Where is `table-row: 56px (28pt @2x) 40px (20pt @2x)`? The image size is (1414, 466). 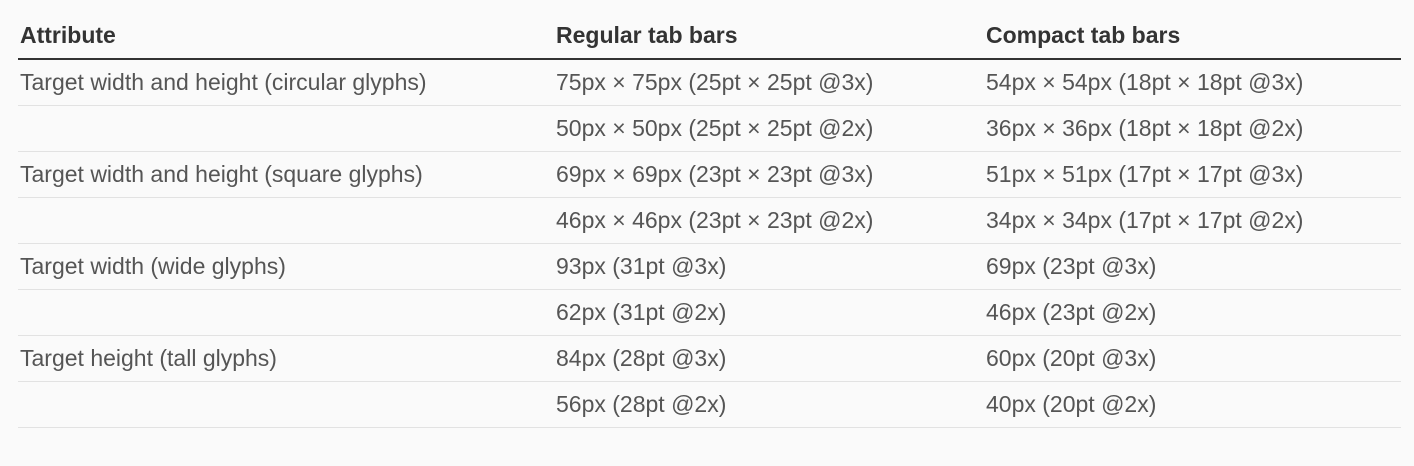
table-row: 56px (28pt @2x) 40px (20pt @2x) is located at coordinates (709, 405).